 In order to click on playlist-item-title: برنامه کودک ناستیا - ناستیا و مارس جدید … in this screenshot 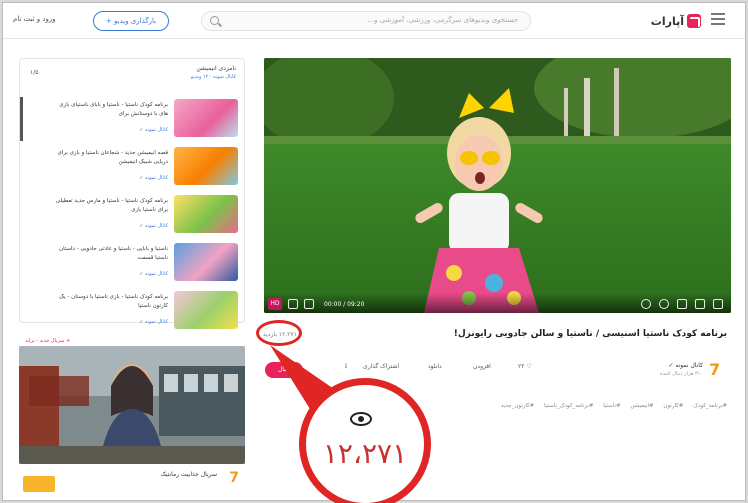, I will do `click(109, 206)`.